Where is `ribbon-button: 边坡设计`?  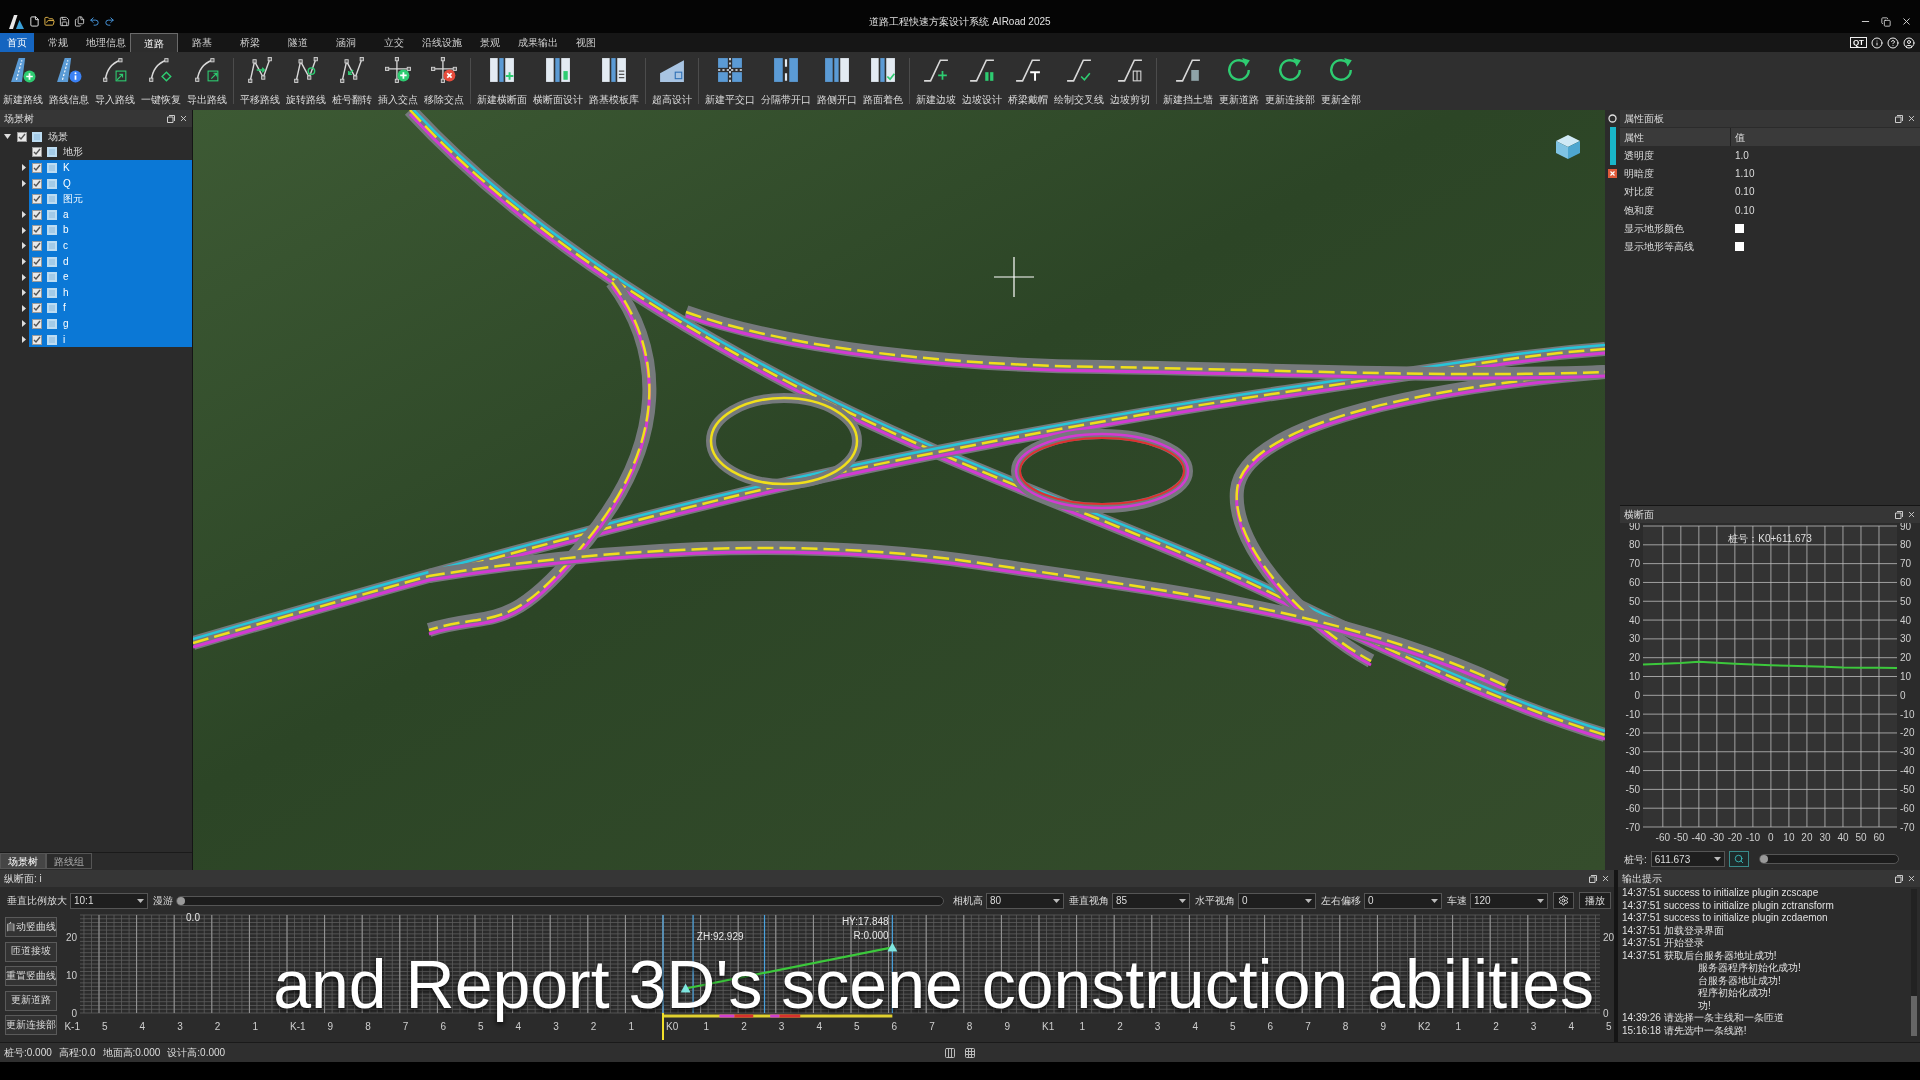 ribbon-button: 边坡设计 is located at coordinates (982, 81).